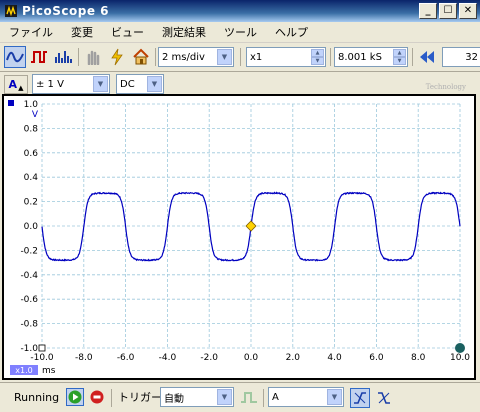  I want to click on menu-tools: ツール, so click(240, 32).